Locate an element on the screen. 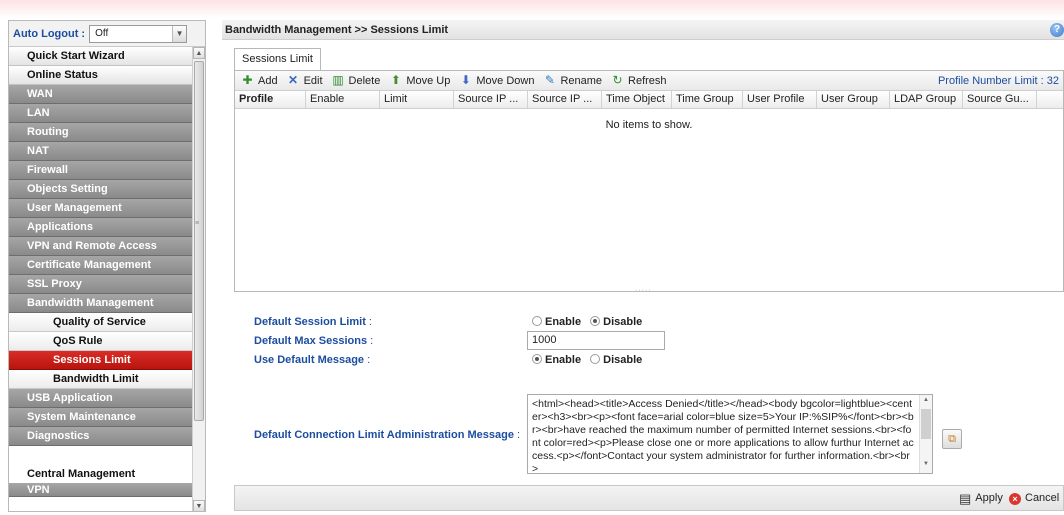  default-message-enable-option: Enable is located at coordinates (556, 360).